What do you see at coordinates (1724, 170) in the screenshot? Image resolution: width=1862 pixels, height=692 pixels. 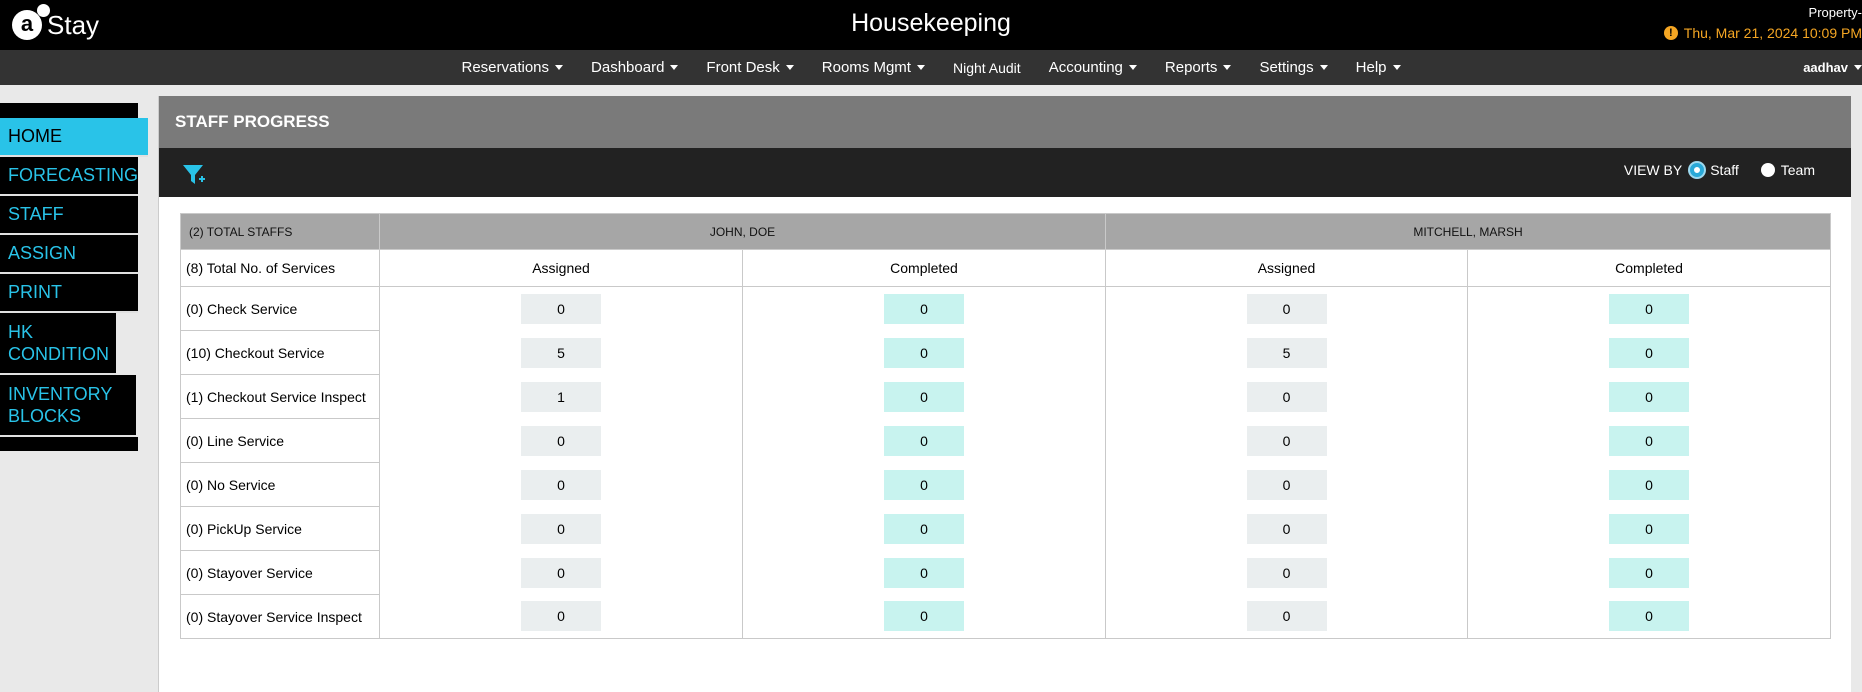 I see `radio-staff-label: Staff` at bounding box center [1724, 170].